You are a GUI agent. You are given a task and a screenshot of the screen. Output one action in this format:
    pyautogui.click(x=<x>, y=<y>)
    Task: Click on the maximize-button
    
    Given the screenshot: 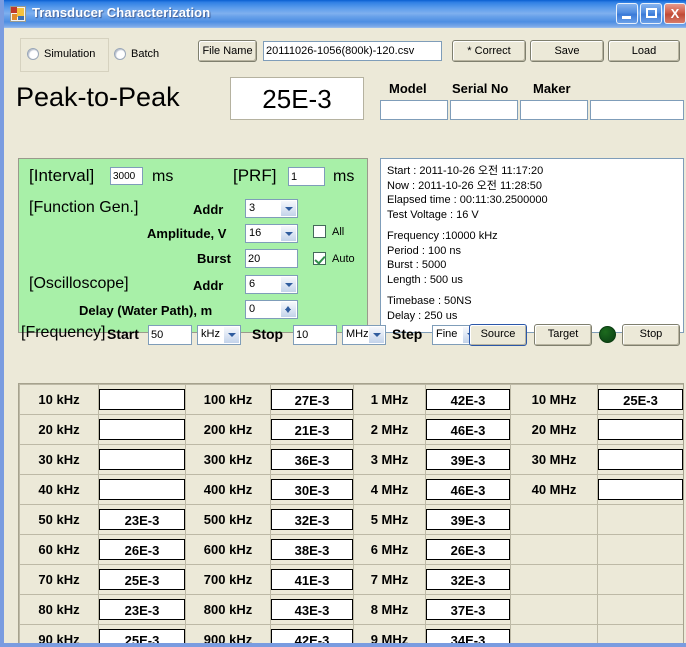 What is the action you would take?
    pyautogui.click(x=651, y=13)
    